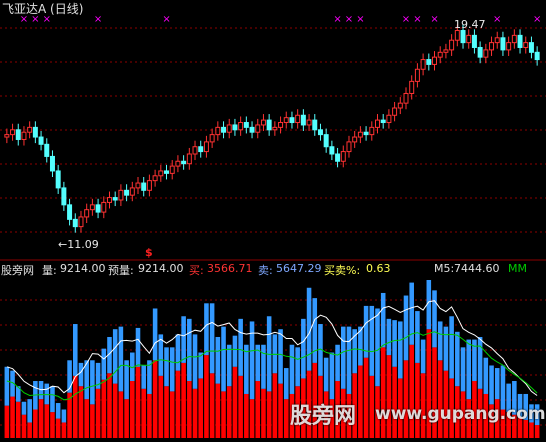 The width and height of the screenshot is (546, 442). Describe the element at coordinates (121, 270) in the screenshot. I see `est-label: 预量:` at that location.